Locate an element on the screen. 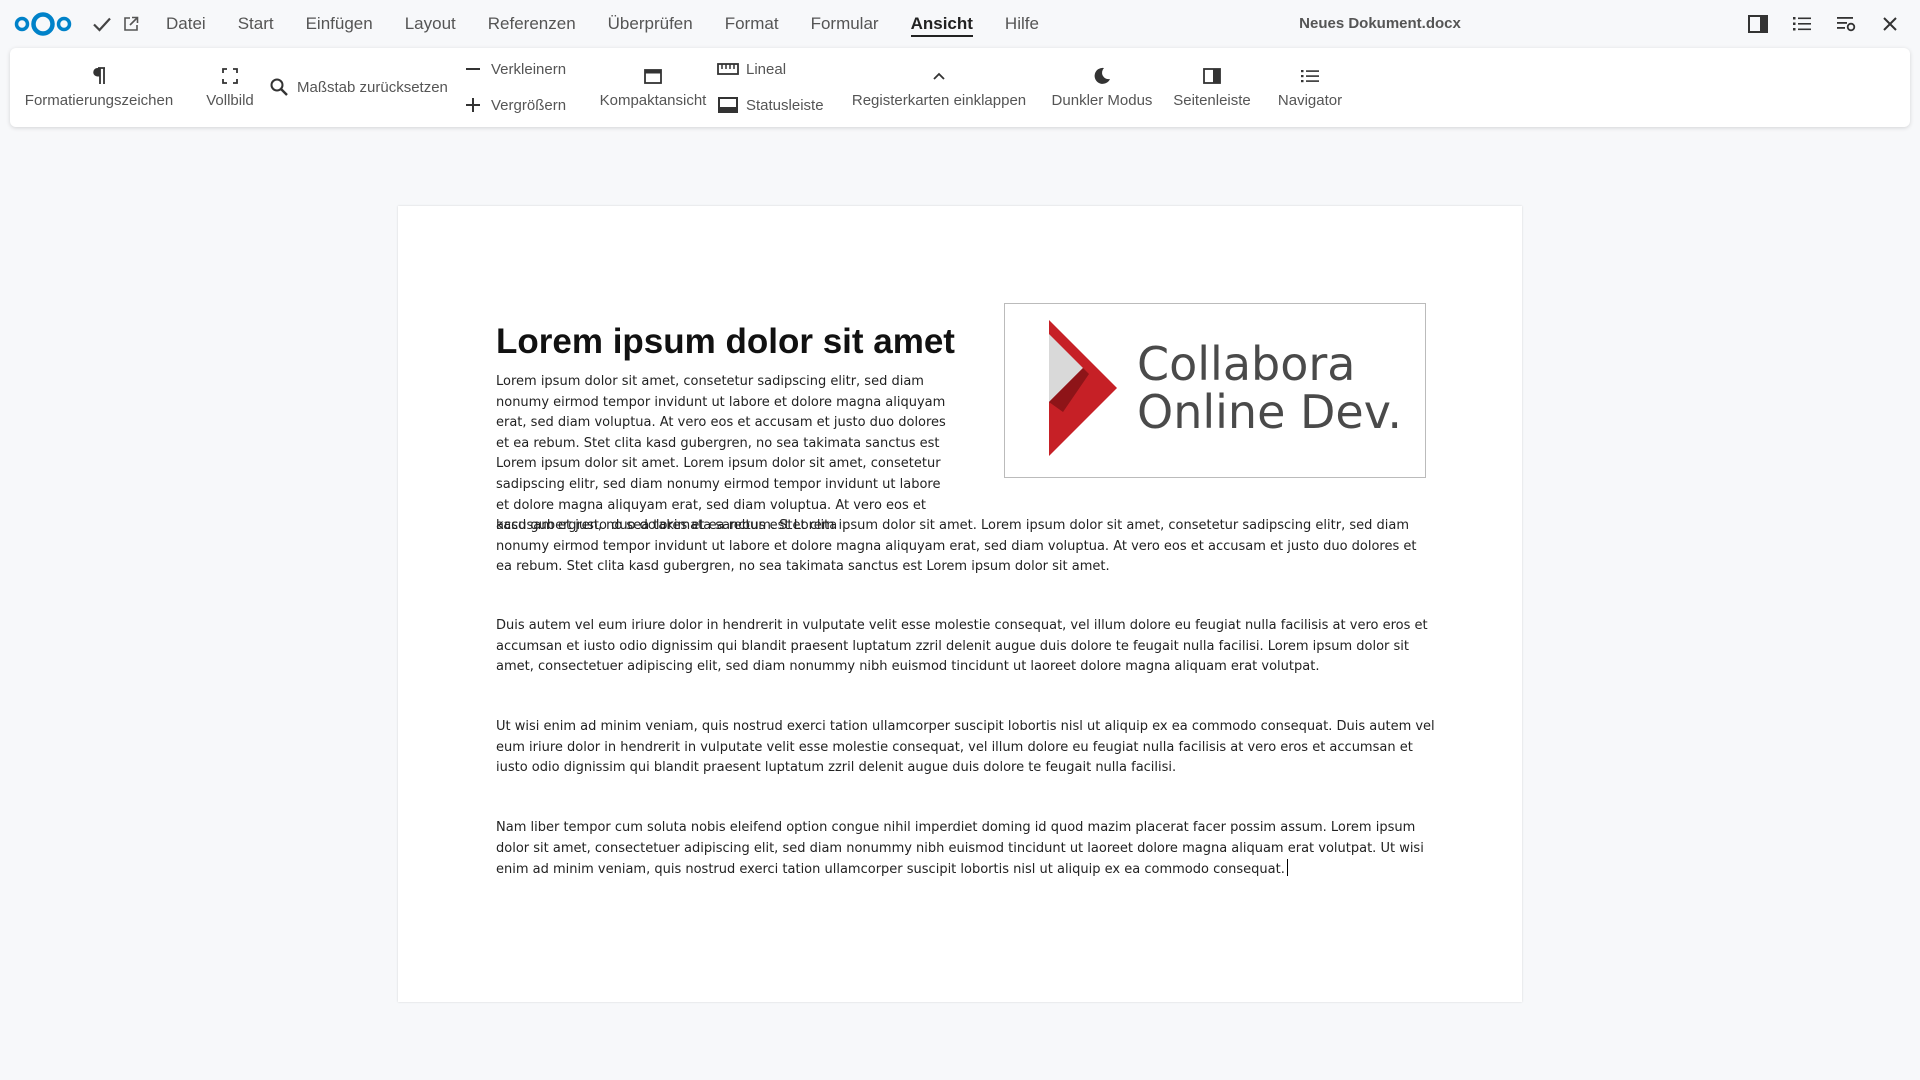 Image resolution: width=1920 pixels, height=1080 pixels. sidebar-button: Seitenleiste is located at coordinates (1212, 87).